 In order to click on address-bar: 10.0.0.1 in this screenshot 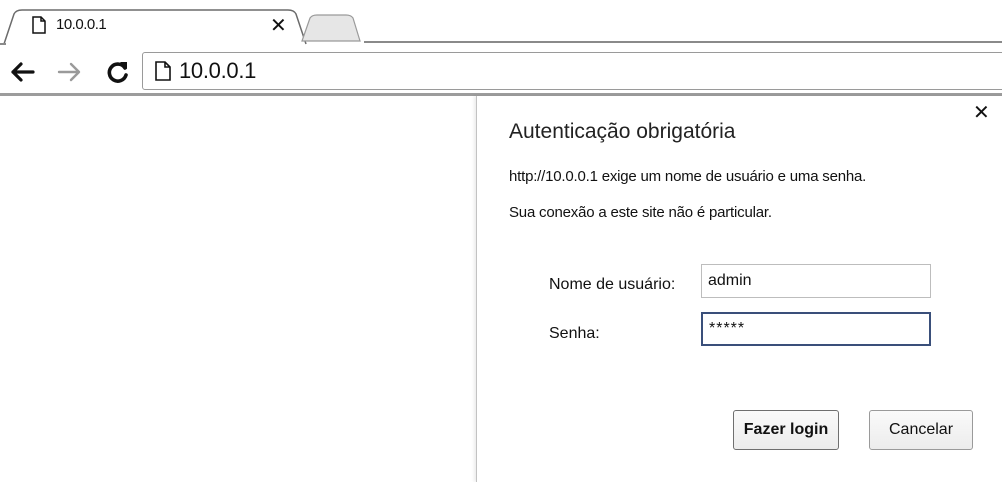, I will do `click(572, 71)`.